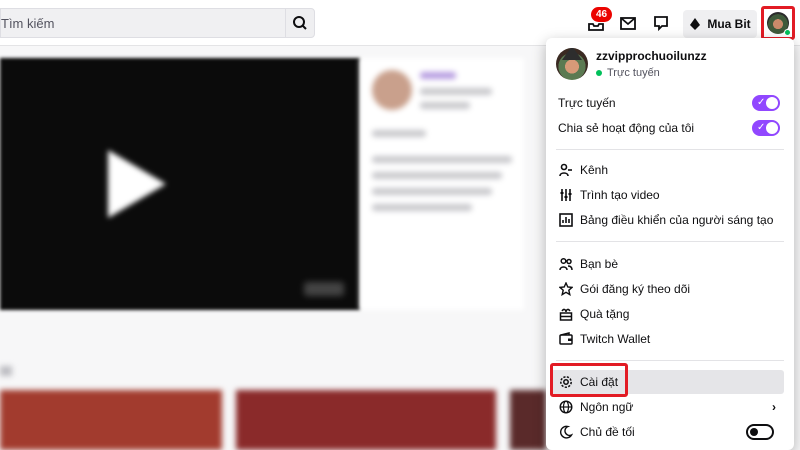 This screenshot has width=800, height=450. What do you see at coordinates (729, 24) in the screenshot?
I see `bits-label: Mua Bit` at bounding box center [729, 24].